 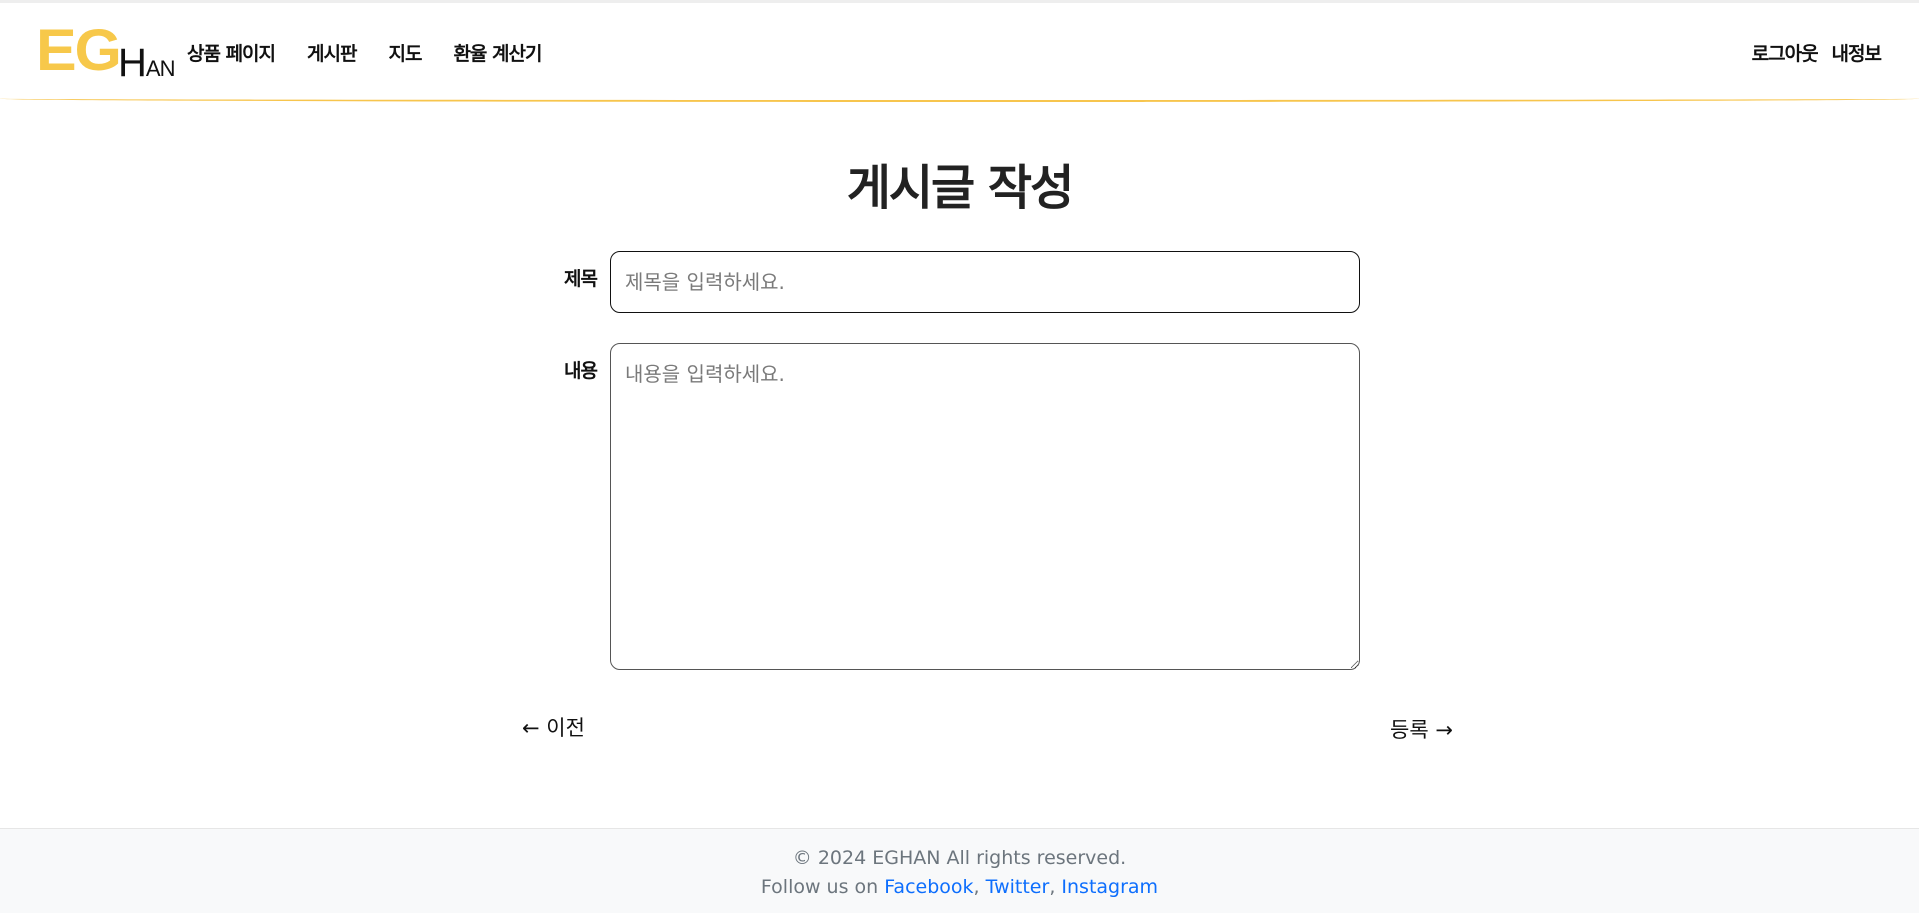 I want to click on logo-han-rest: AN, so click(x=160, y=68).